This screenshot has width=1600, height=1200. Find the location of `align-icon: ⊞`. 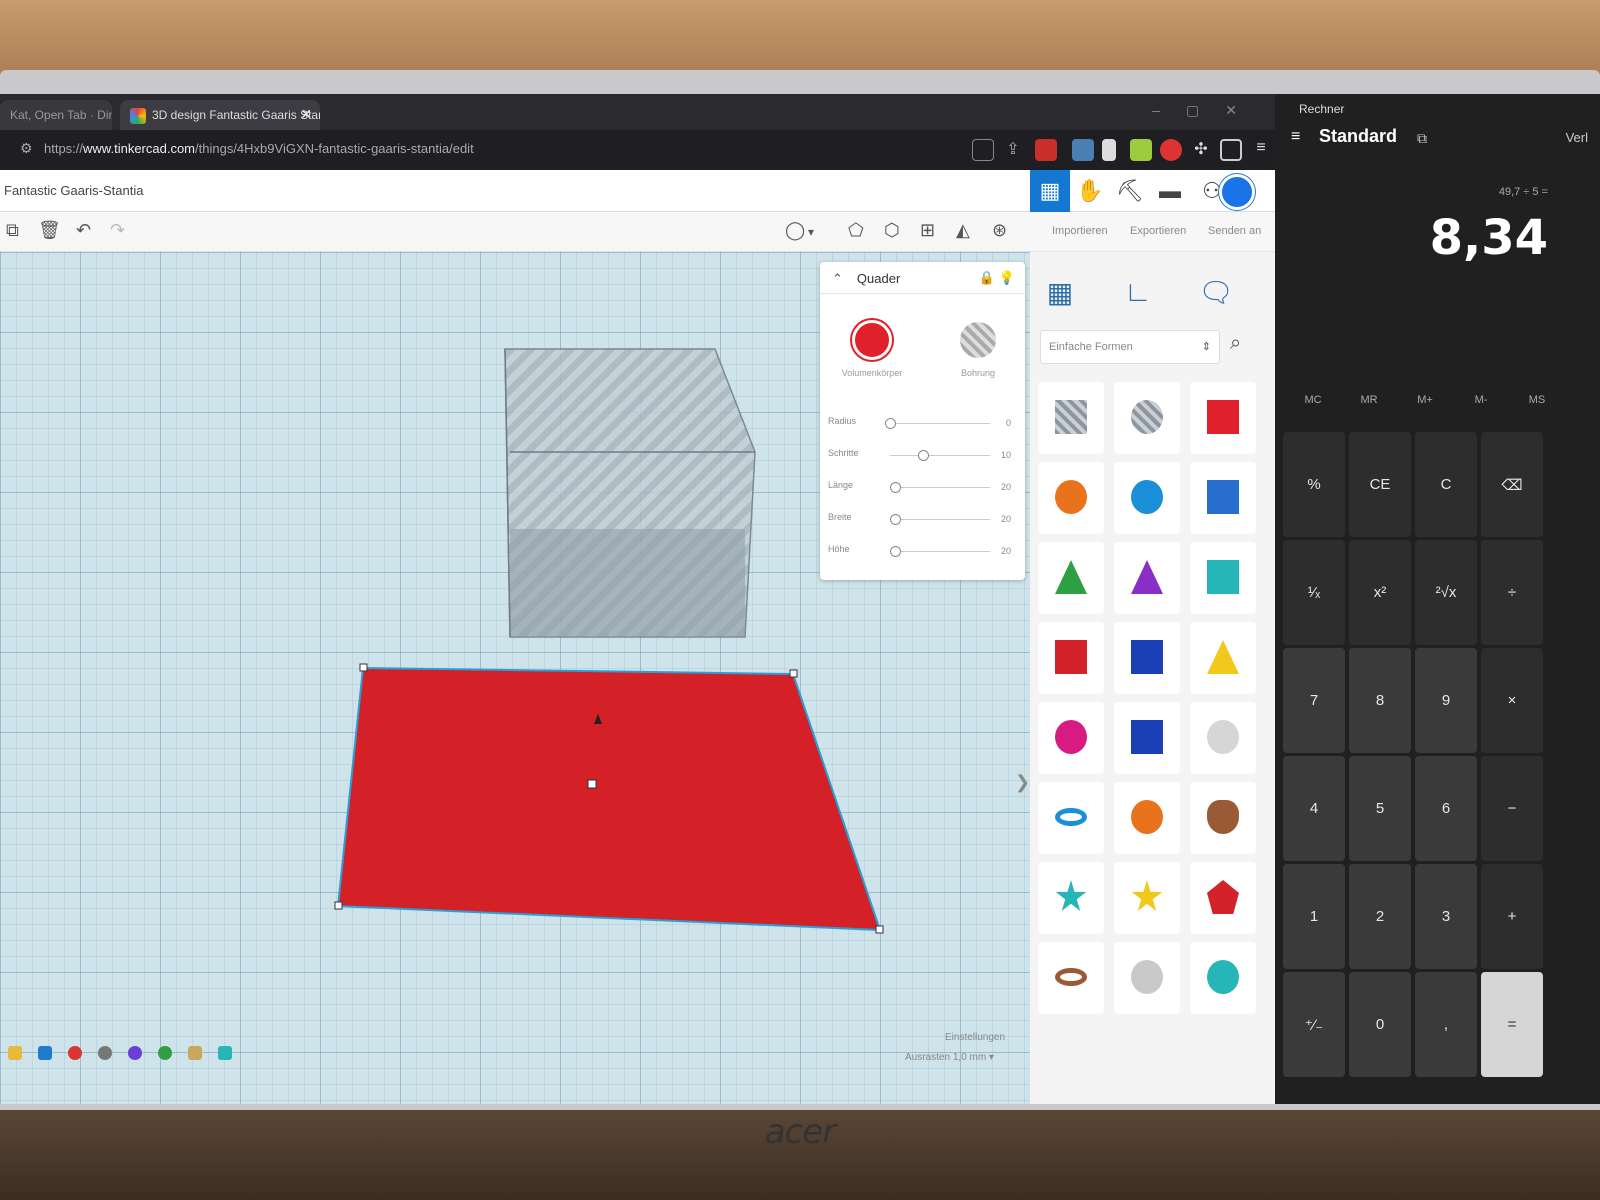

align-icon: ⊞ is located at coordinates (927, 230).